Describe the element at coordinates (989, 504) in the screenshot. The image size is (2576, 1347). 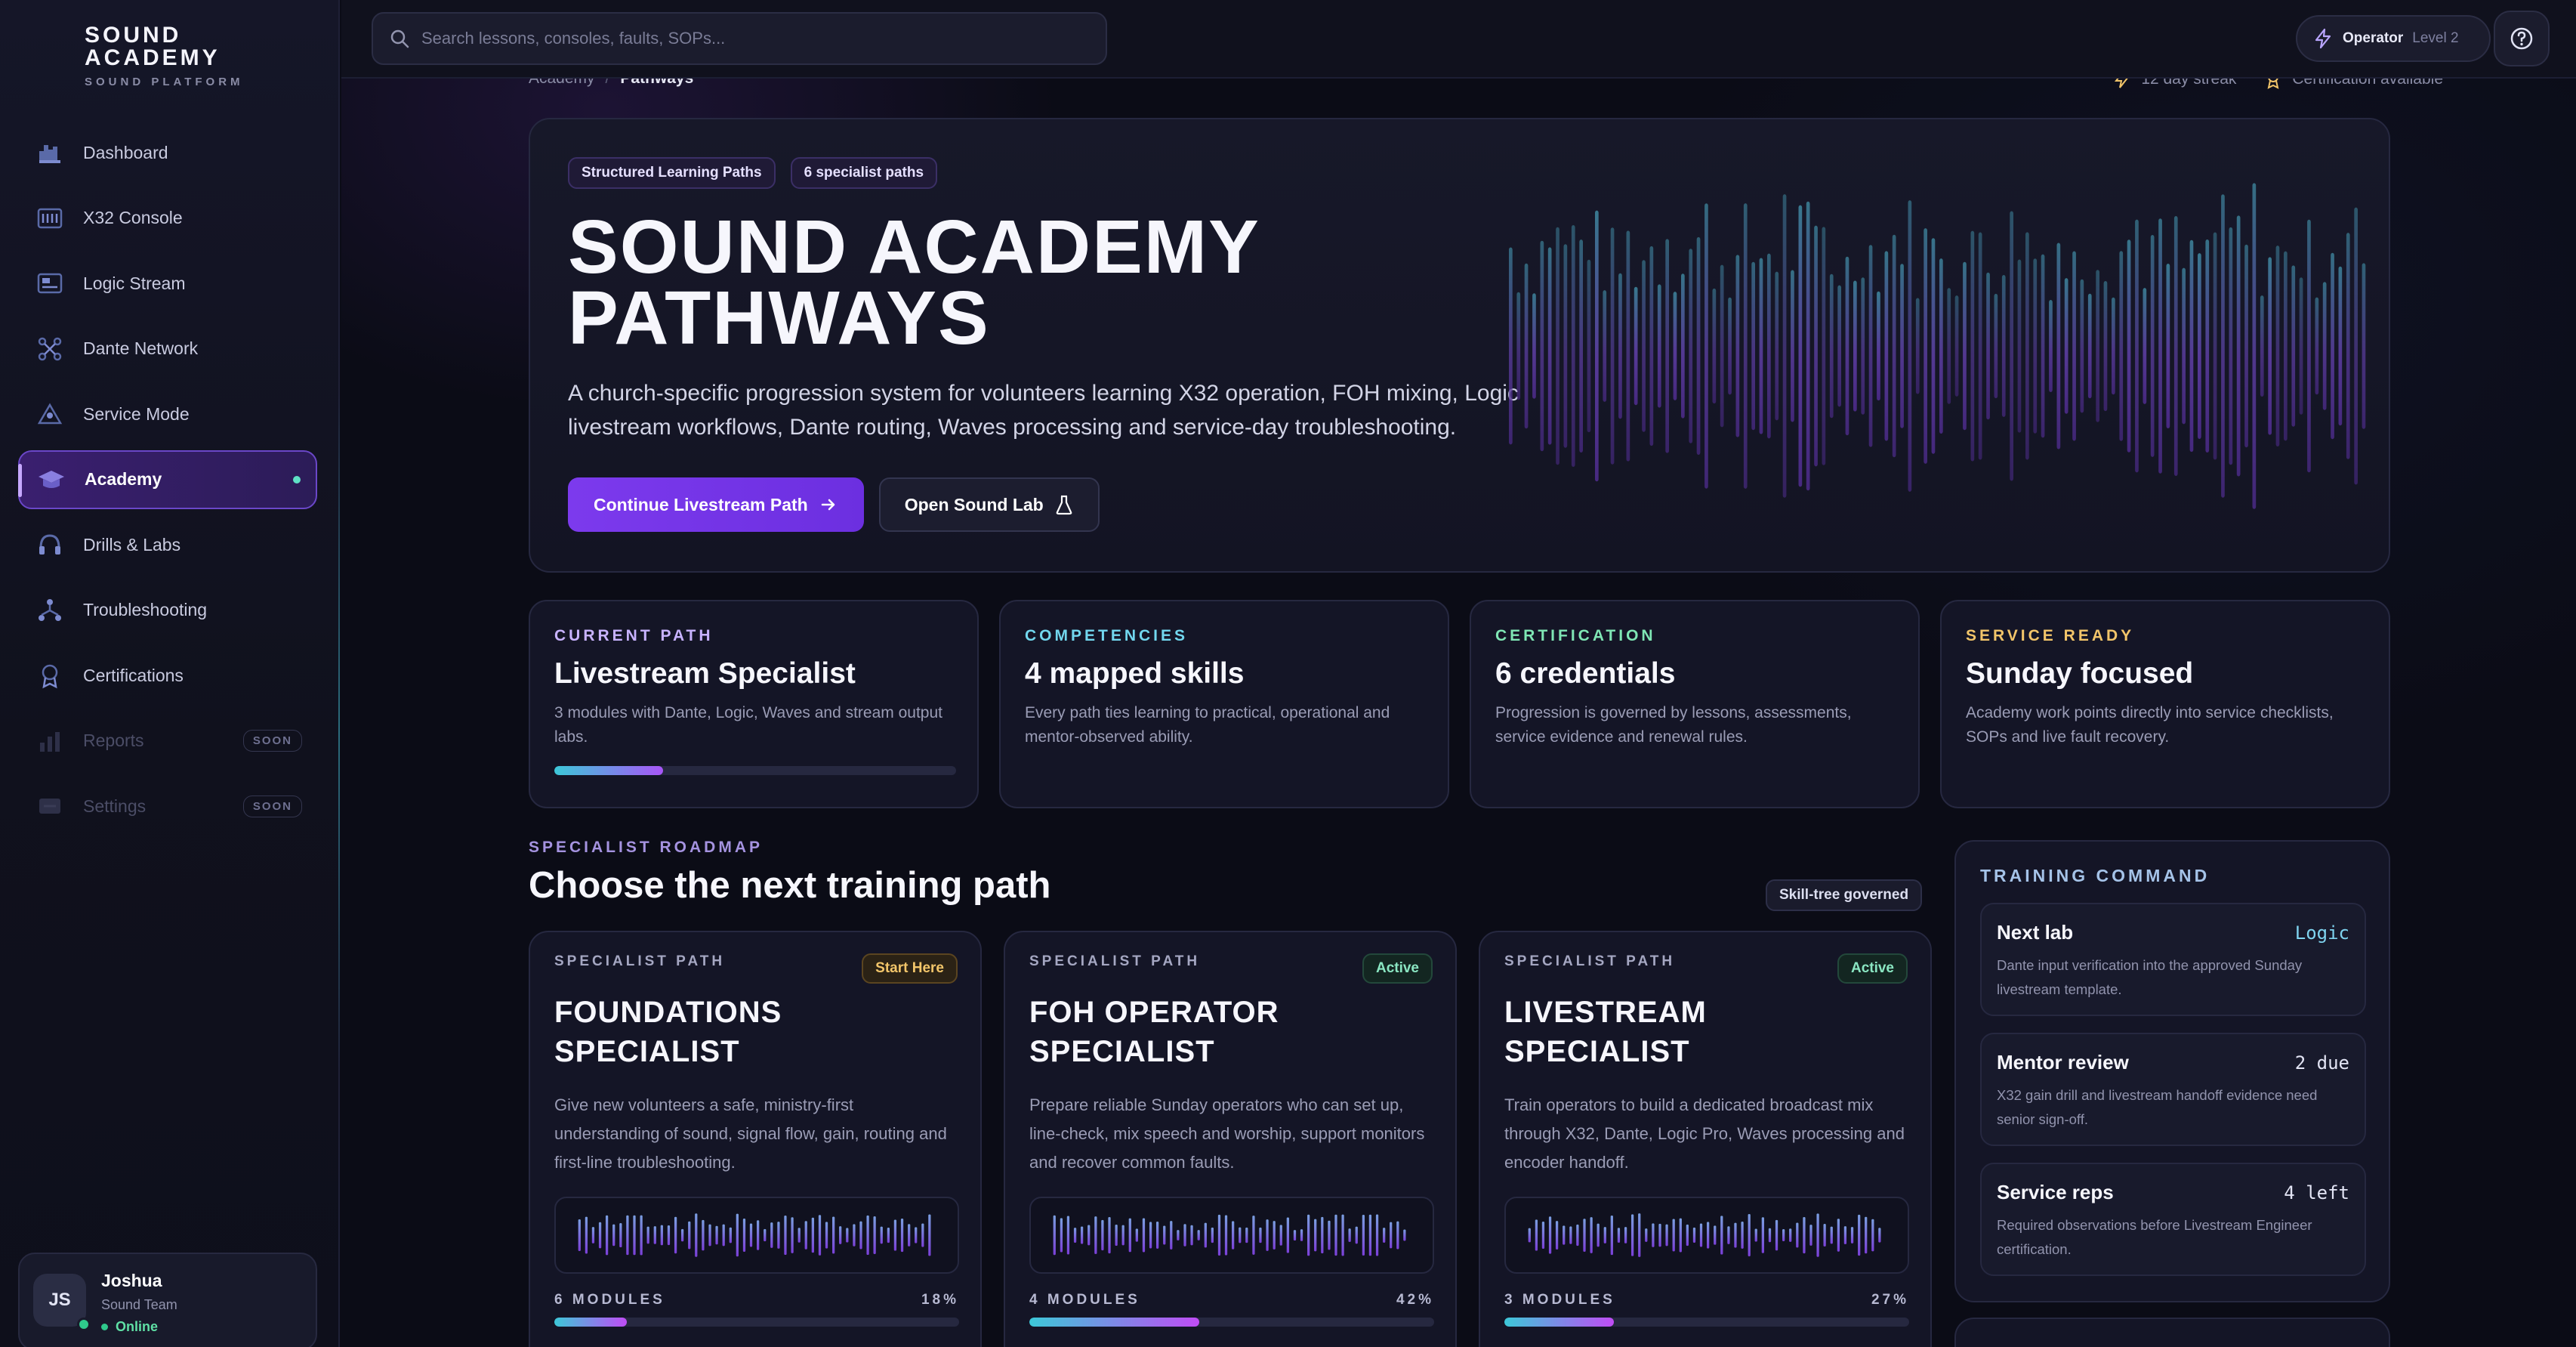
I see `open-sound-lab-button: Open Sound Lab` at that location.